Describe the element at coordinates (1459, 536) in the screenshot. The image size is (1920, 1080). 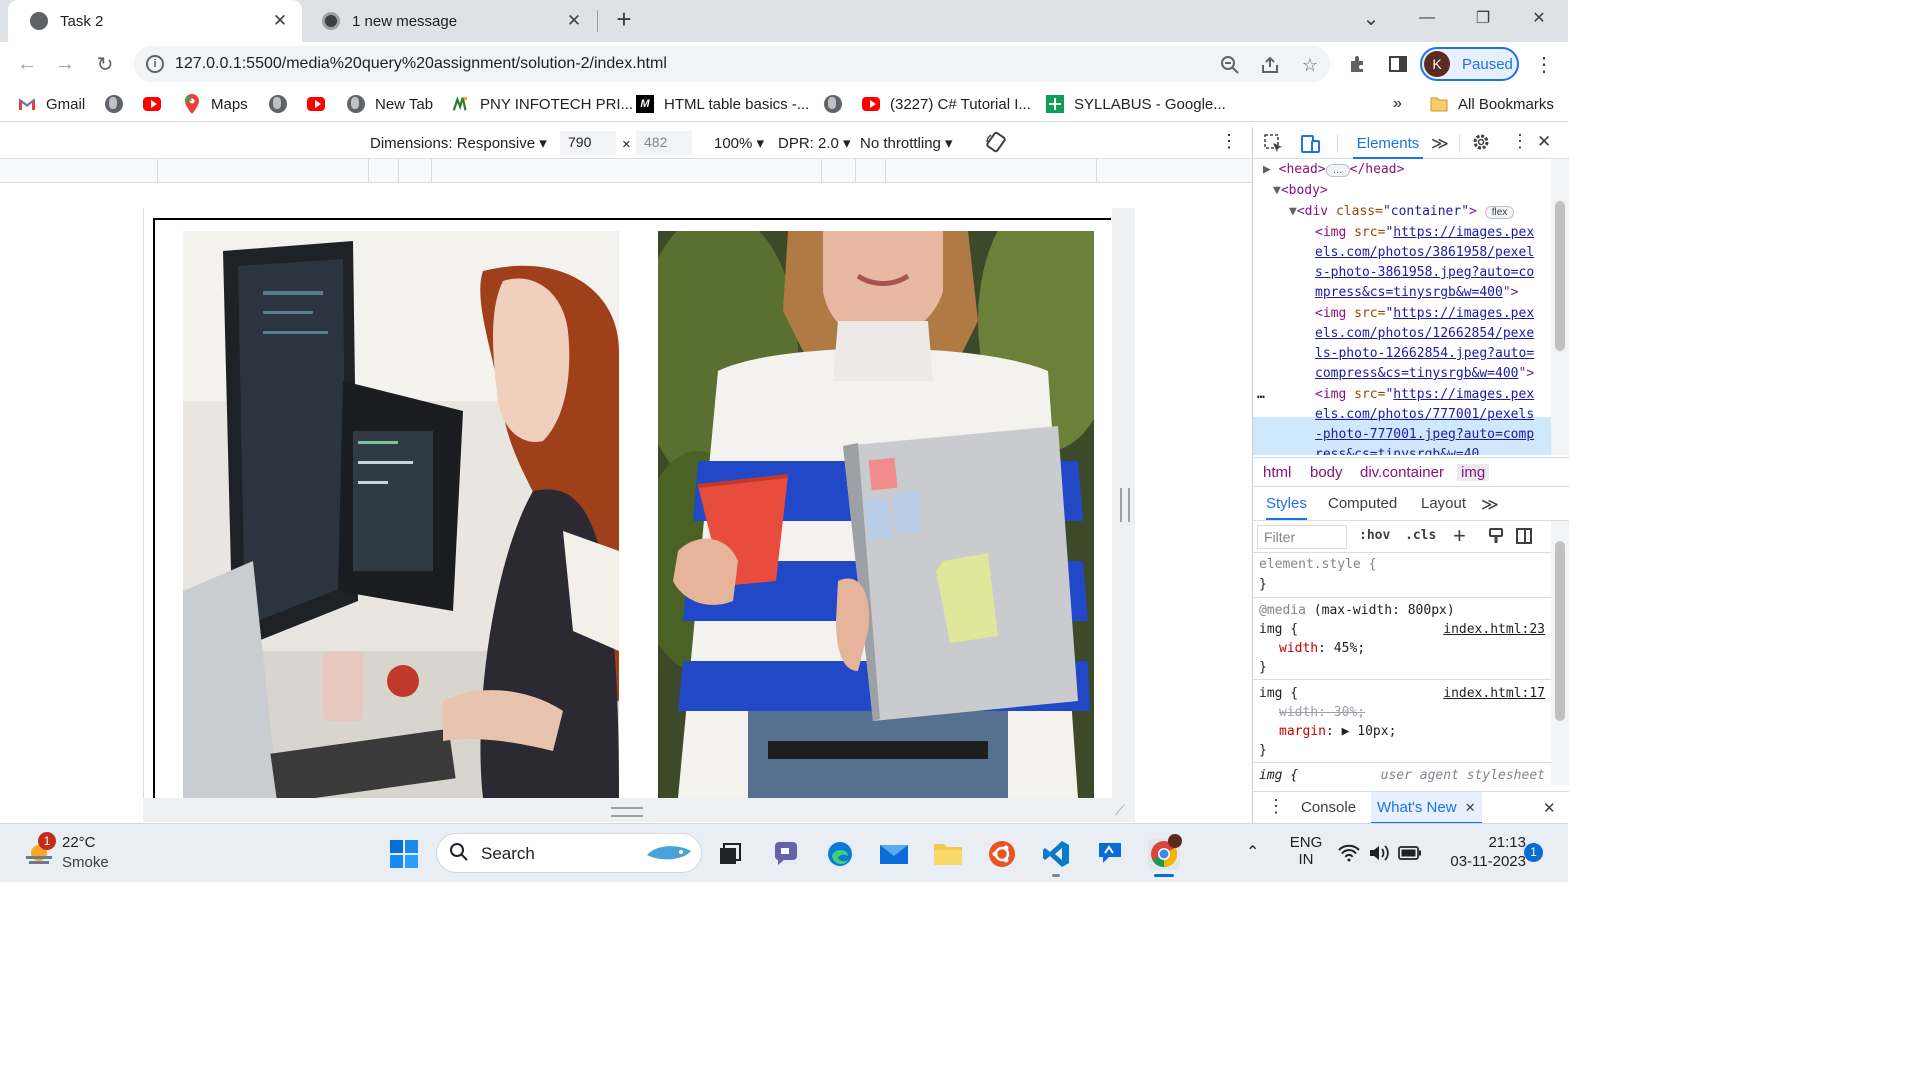
I see `new-rule-icon: +` at that location.